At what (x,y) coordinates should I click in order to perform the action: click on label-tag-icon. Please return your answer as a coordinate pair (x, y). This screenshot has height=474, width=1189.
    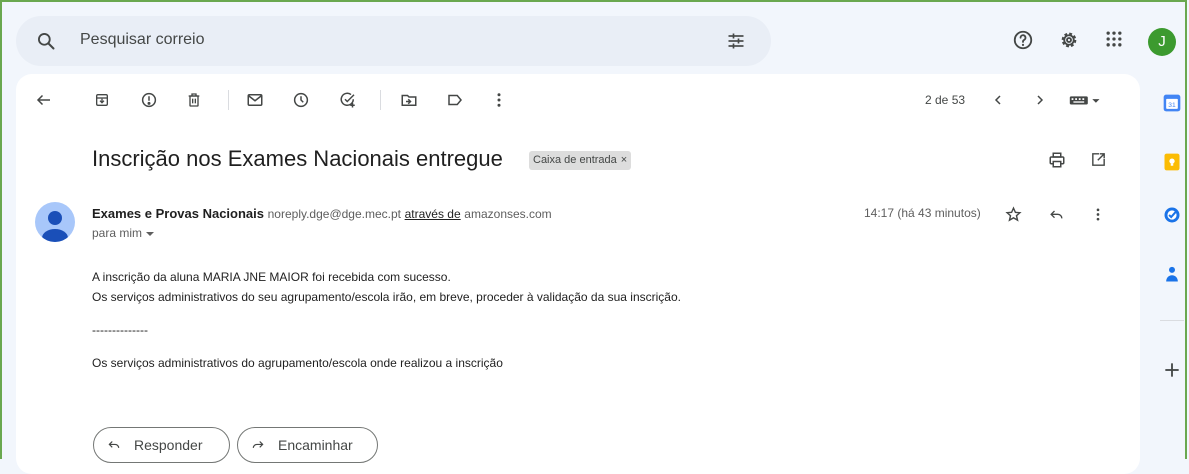
    Looking at the image, I should click on (455, 100).